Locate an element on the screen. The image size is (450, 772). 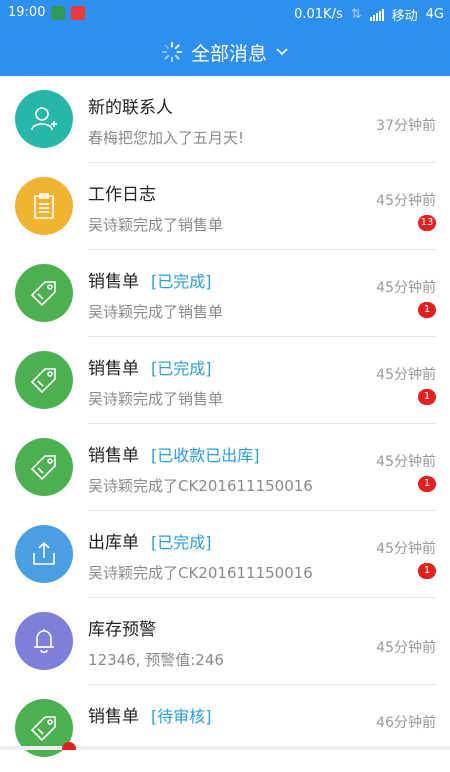
bell-icon is located at coordinates (44, 641).